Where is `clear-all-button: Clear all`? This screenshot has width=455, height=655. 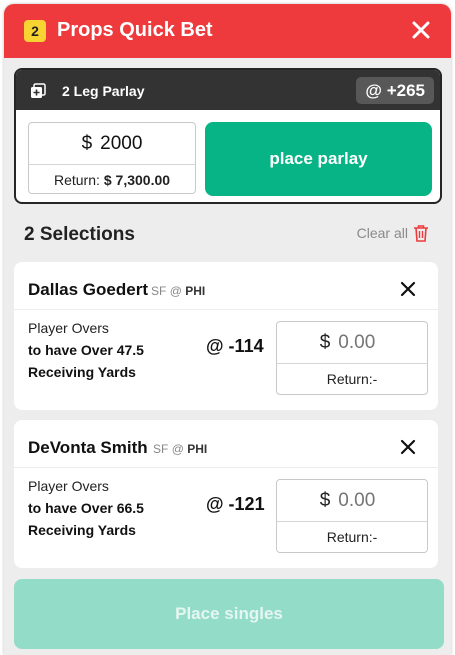
clear-all-button: Clear all is located at coordinates (393, 233).